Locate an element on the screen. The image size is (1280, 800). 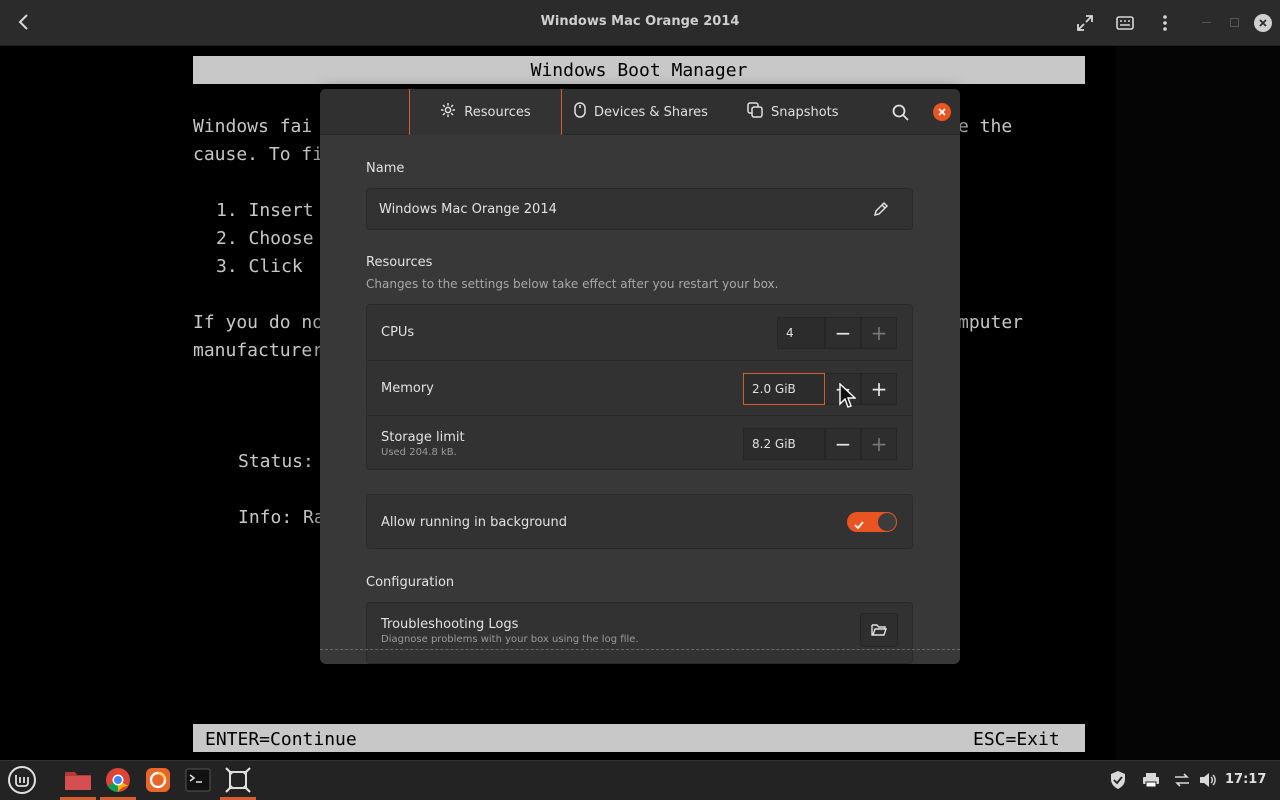
tab-resources-label: Resources is located at coordinates (497, 112).